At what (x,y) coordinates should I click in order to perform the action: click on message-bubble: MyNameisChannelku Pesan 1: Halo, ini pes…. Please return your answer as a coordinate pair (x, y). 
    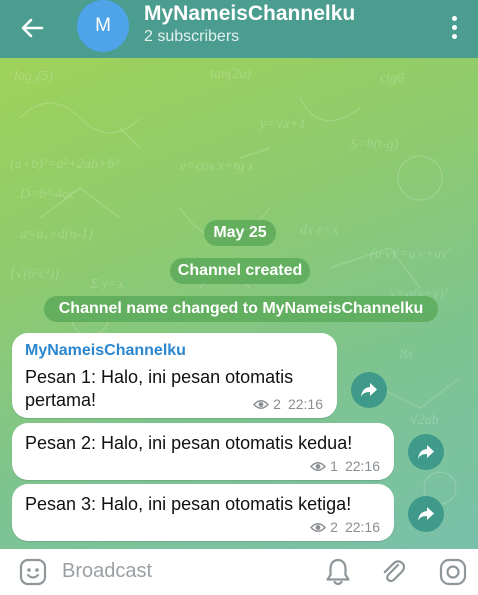
    Looking at the image, I should click on (174, 375).